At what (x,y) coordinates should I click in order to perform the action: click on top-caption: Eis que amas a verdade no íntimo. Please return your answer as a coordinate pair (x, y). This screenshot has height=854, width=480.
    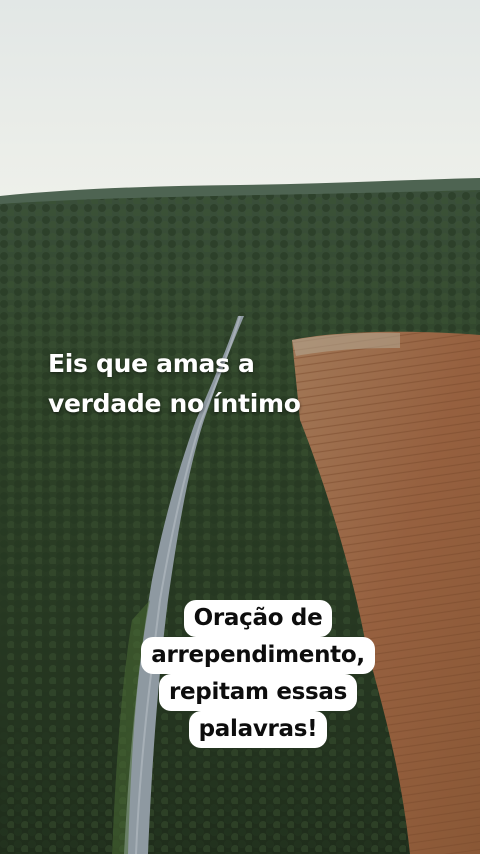
    Looking at the image, I should click on (228, 384).